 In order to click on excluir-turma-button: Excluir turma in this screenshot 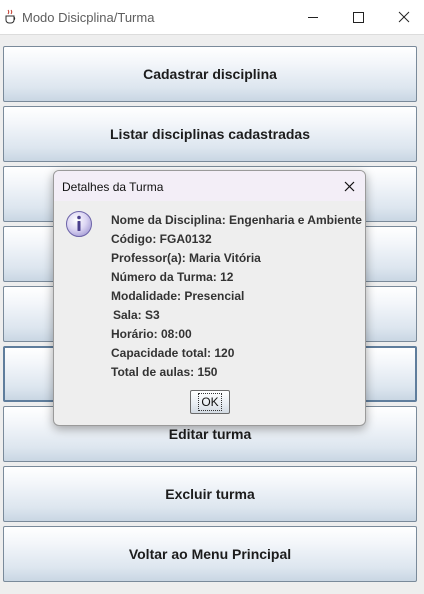, I will do `click(210, 494)`.